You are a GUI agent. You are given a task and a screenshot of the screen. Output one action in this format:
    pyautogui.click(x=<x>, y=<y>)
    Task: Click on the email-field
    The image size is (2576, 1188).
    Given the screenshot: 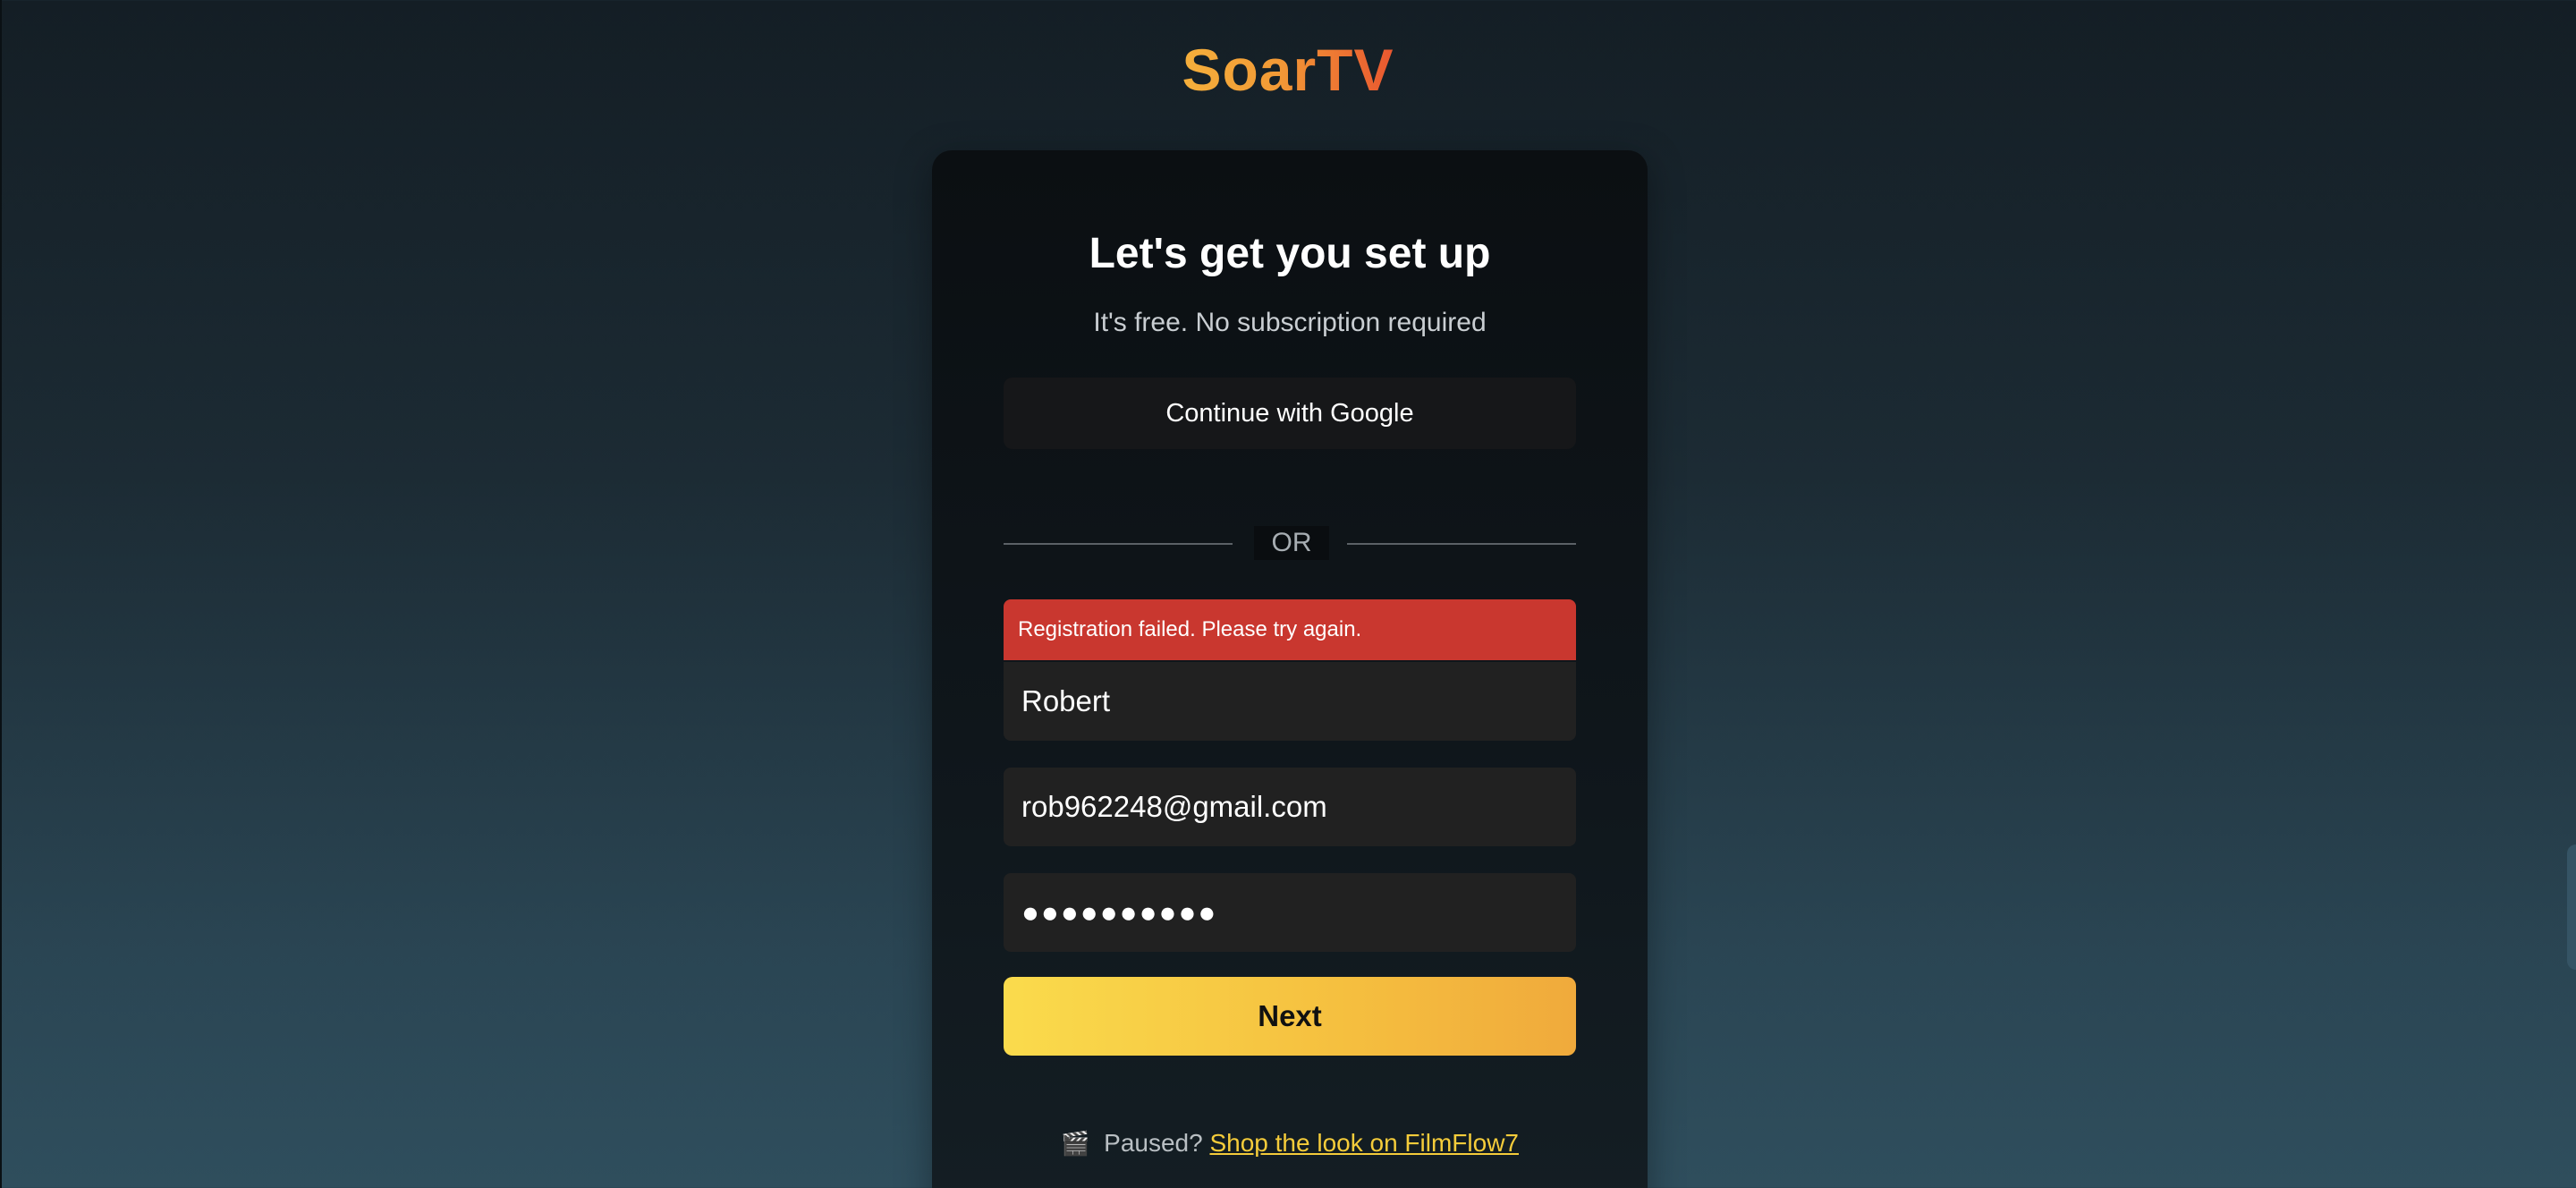 What is the action you would take?
    pyautogui.click(x=1290, y=807)
    